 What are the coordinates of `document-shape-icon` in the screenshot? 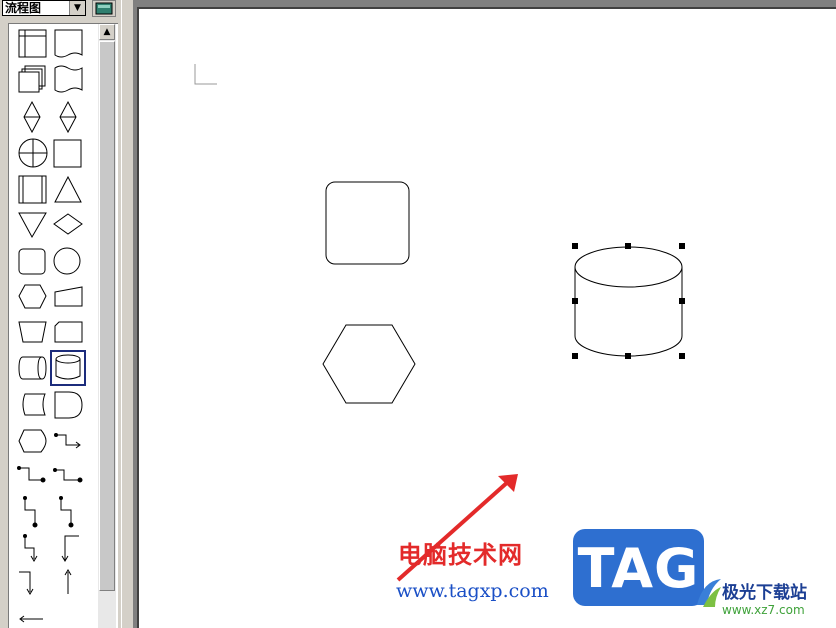 It's located at (68, 43).